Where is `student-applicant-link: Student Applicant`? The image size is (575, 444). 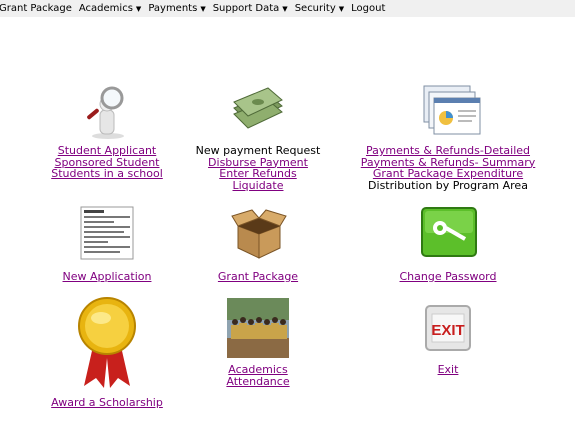
student-applicant-link: Student Applicant is located at coordinates (107, 151).